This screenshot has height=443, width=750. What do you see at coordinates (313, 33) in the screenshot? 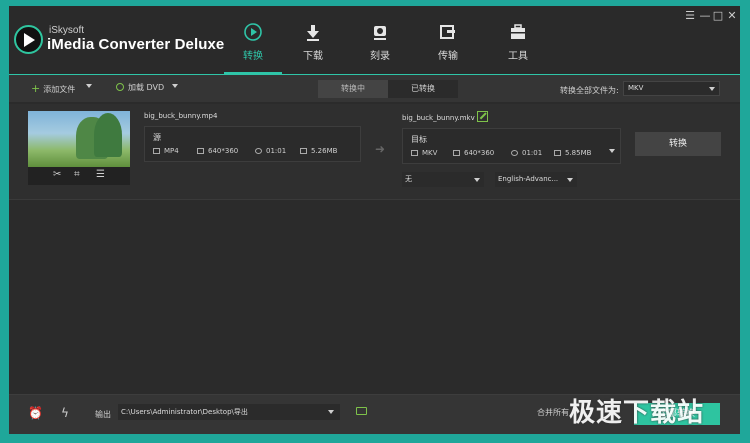
I see `download-icon` at bounding box center [313, 33].